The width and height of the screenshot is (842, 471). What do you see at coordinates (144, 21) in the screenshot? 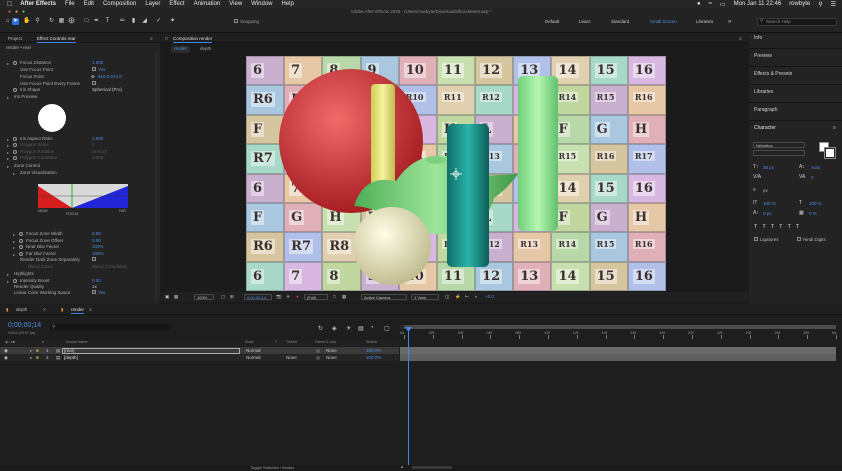
I see `eraser-tool-icon: ◢` at bounding box center [144, 21].